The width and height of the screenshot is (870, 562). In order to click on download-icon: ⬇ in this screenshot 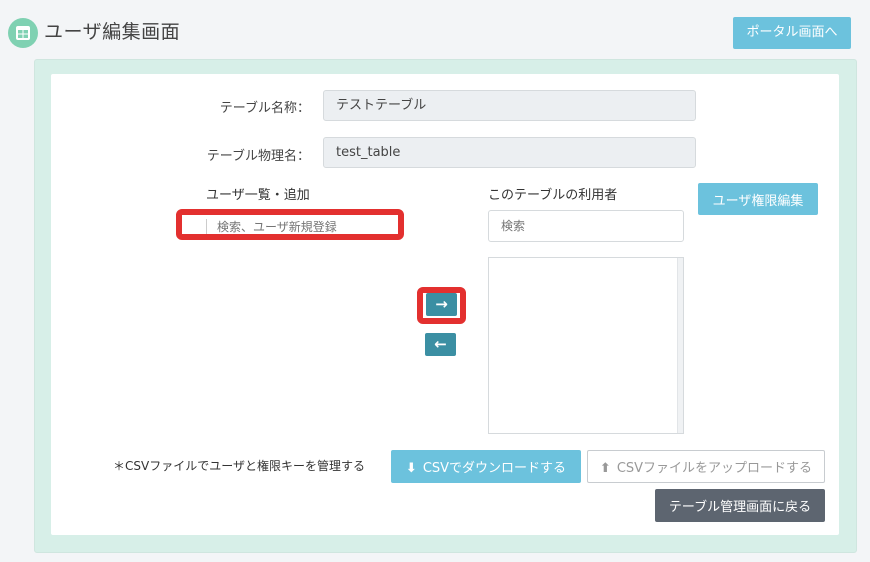, I will do `click(411, 468)`.